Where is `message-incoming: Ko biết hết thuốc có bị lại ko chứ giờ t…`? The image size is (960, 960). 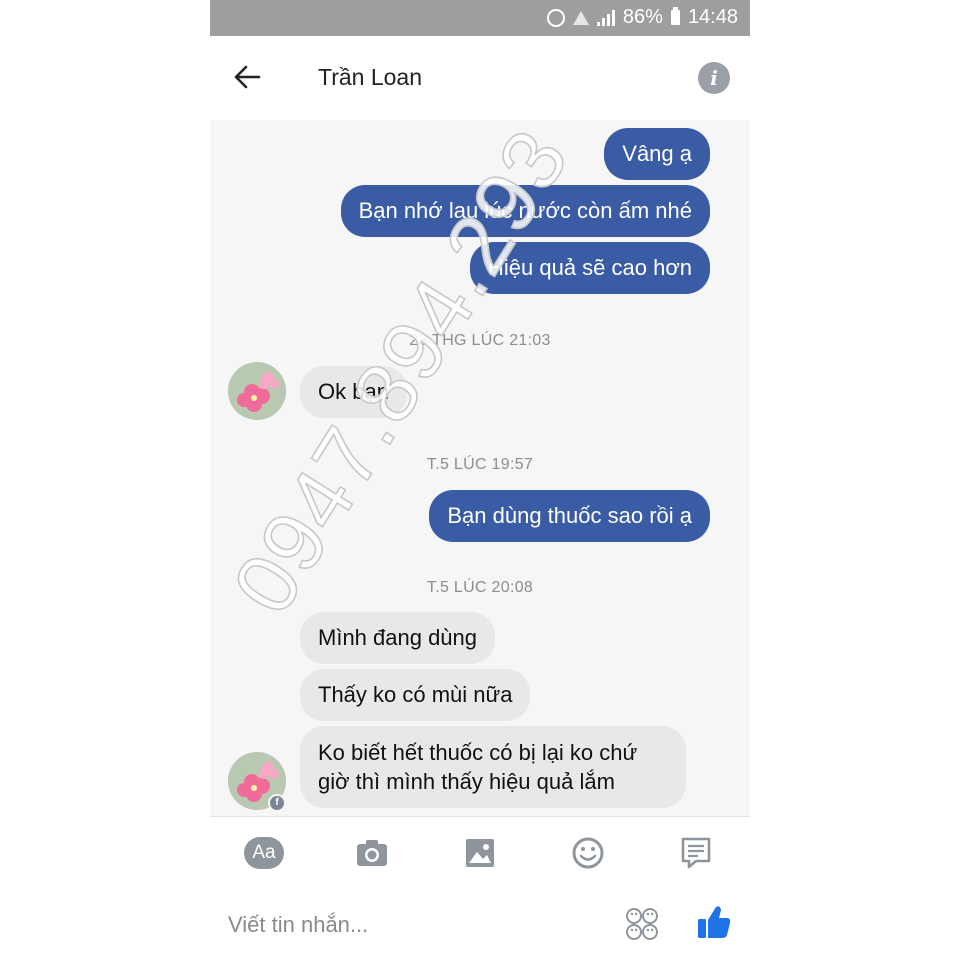 message-incoming: Ko biết hết thuốc có bị lại ko chứ giờ t… is located at coordinates (493, 767).